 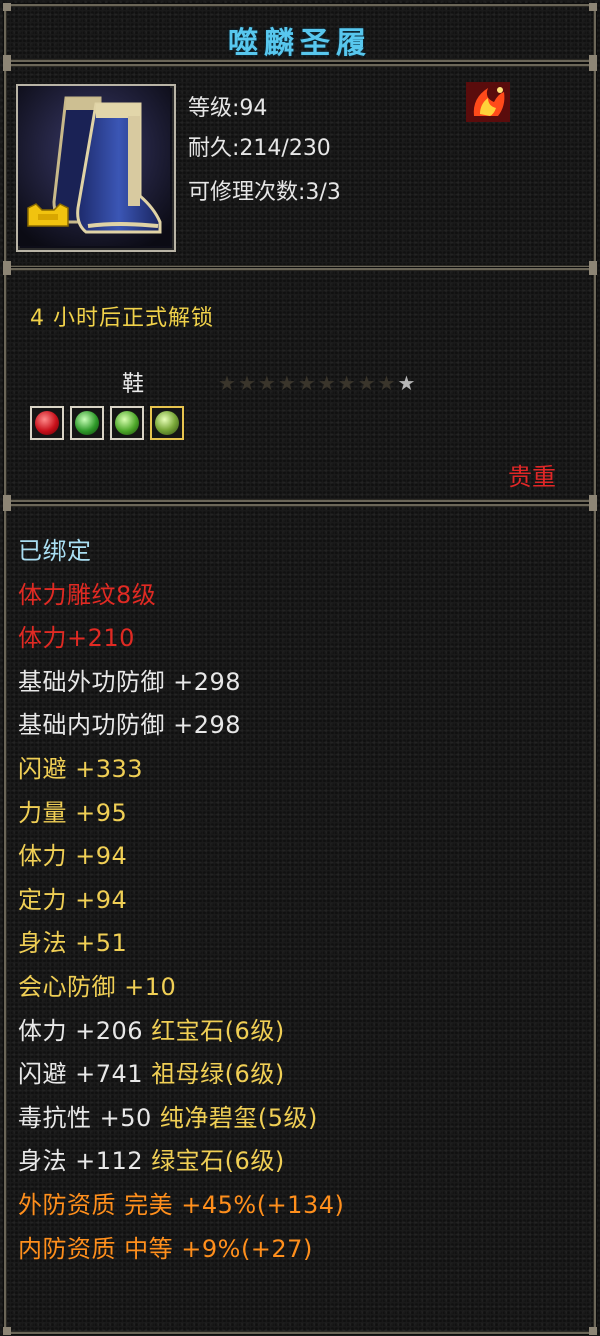 I want to click on gem-name-text: 绿宝石(6级), so click(x=218, y=1161).